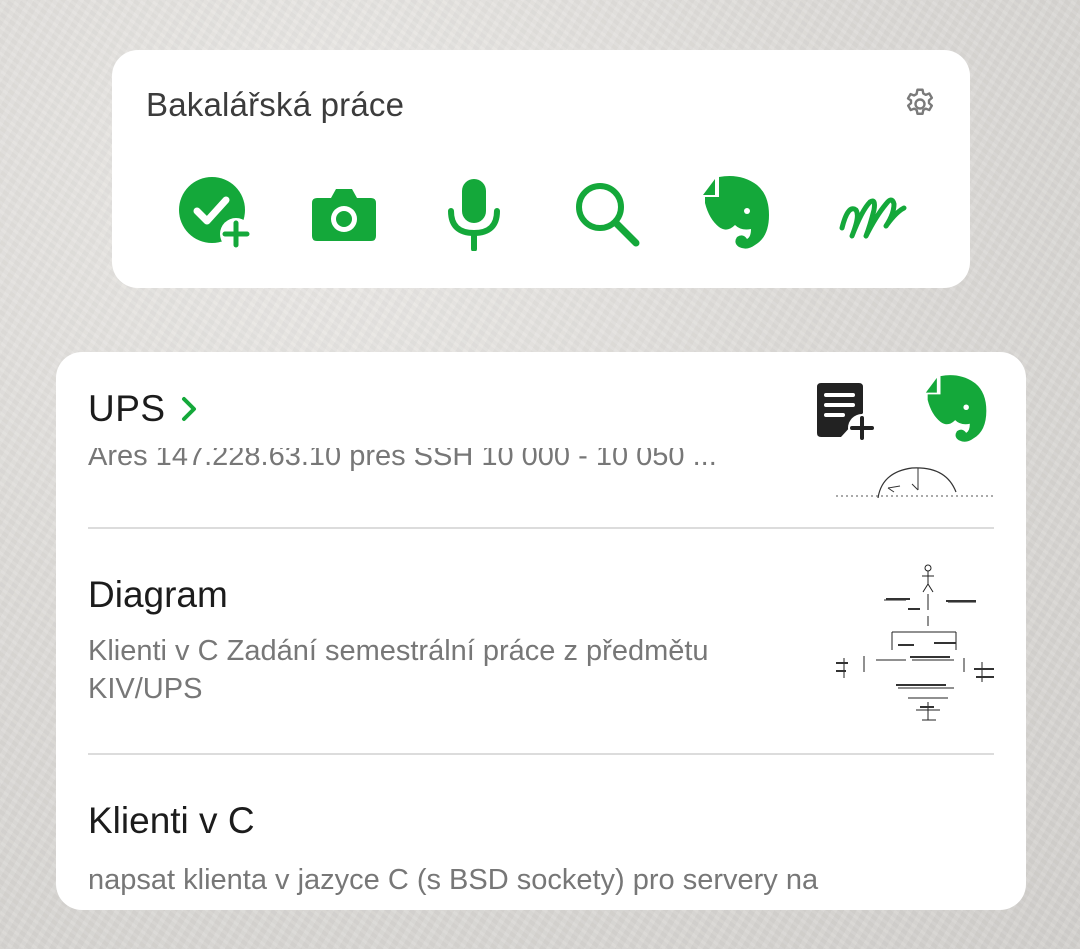 The height and width of the screenshot is (949, 1080). I want to click on evernote-button, so click(737, 214).